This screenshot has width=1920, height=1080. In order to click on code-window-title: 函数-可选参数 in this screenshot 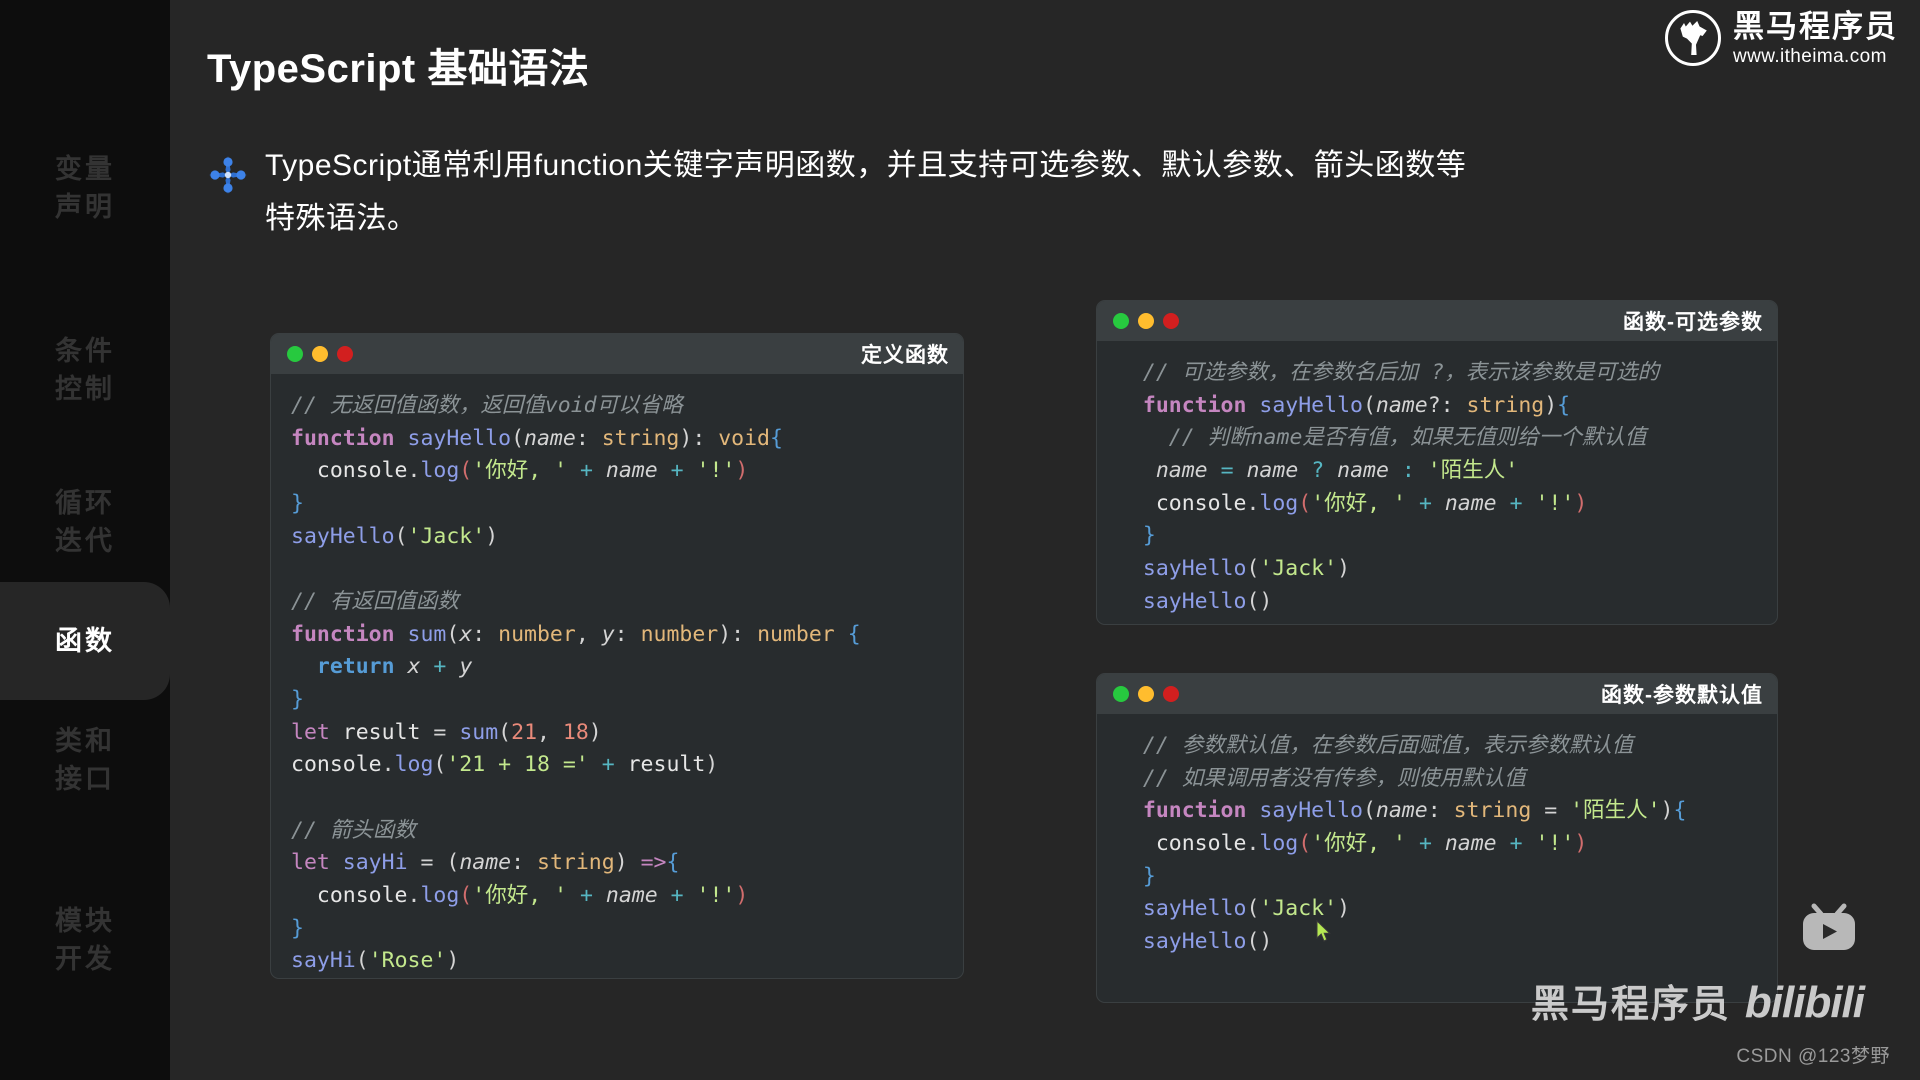, I will do `click(1693, 322)`.